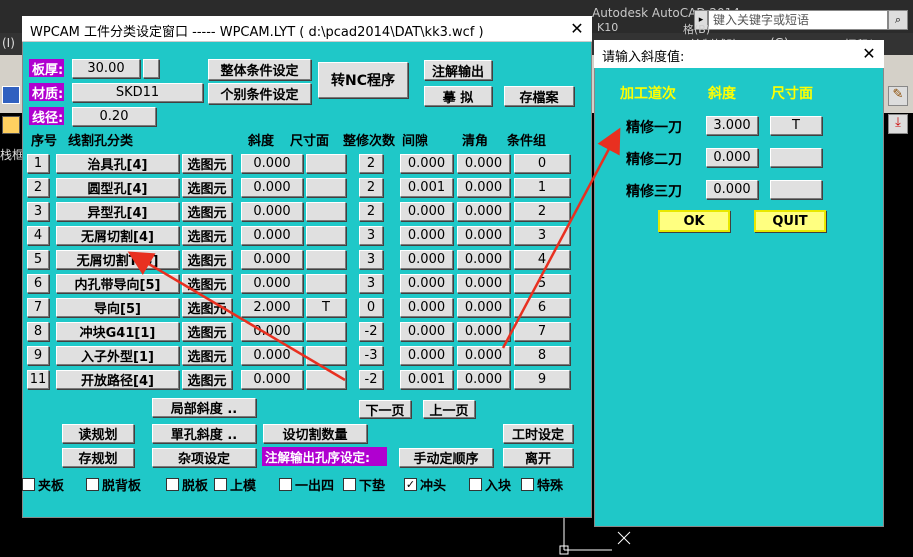 The width and height of the screenshot is (913, 557). What do you see at coordinates (117, 331) in the screenshot?
I see `row-type-name: 冲块G41[1]` at bounding box center [117, 331].